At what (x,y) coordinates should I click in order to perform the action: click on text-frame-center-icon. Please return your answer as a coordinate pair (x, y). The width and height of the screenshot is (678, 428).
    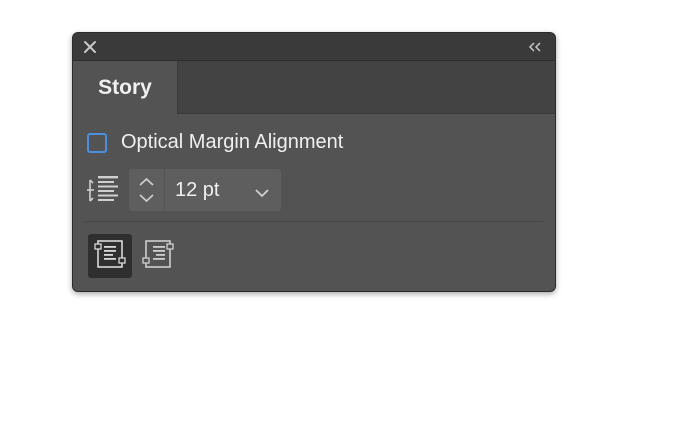
    Looking at the image, I should click on (110, 256).